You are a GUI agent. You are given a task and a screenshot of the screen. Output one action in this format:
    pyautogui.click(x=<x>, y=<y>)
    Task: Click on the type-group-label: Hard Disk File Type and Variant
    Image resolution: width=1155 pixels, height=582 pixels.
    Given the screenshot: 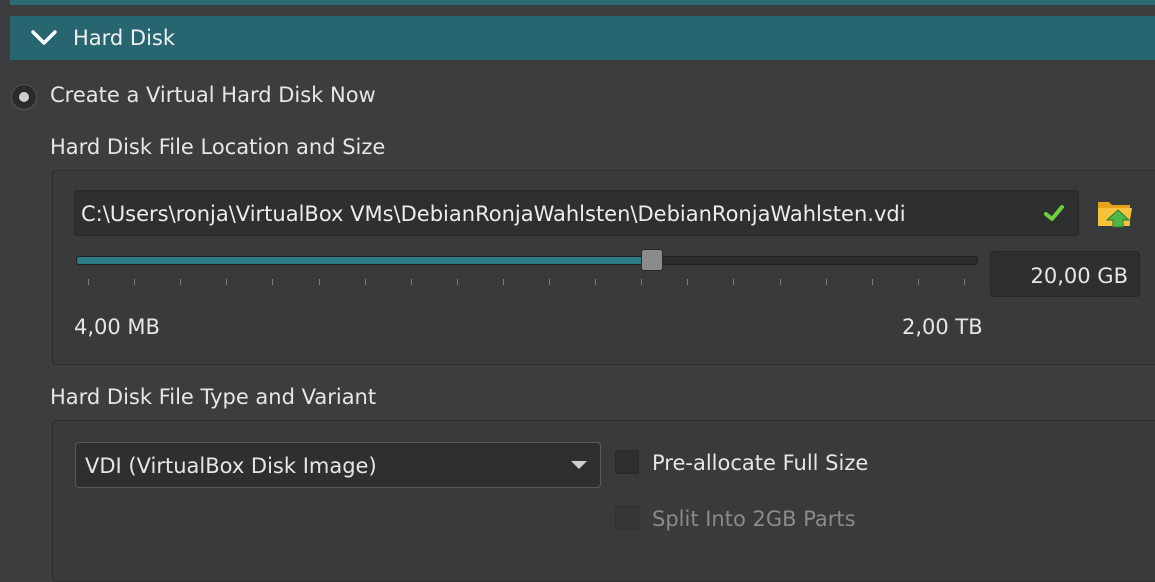 What is the action you would take?
    pyautogui.click(x=213, y=397)
    